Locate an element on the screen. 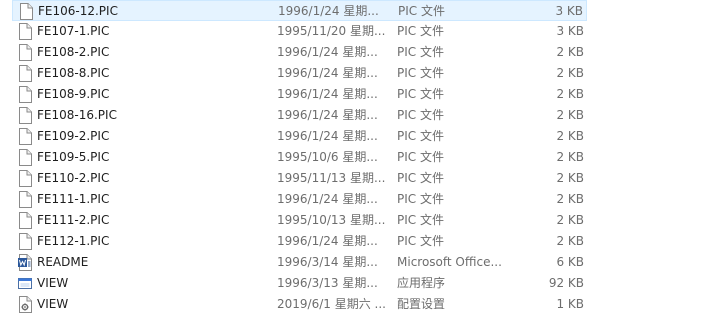 This screenshot has height=330, width=703. file-row: VIEW 2019/6/1 星期六 ... 配置设置 1 KB is located at coordinates (299, 304).